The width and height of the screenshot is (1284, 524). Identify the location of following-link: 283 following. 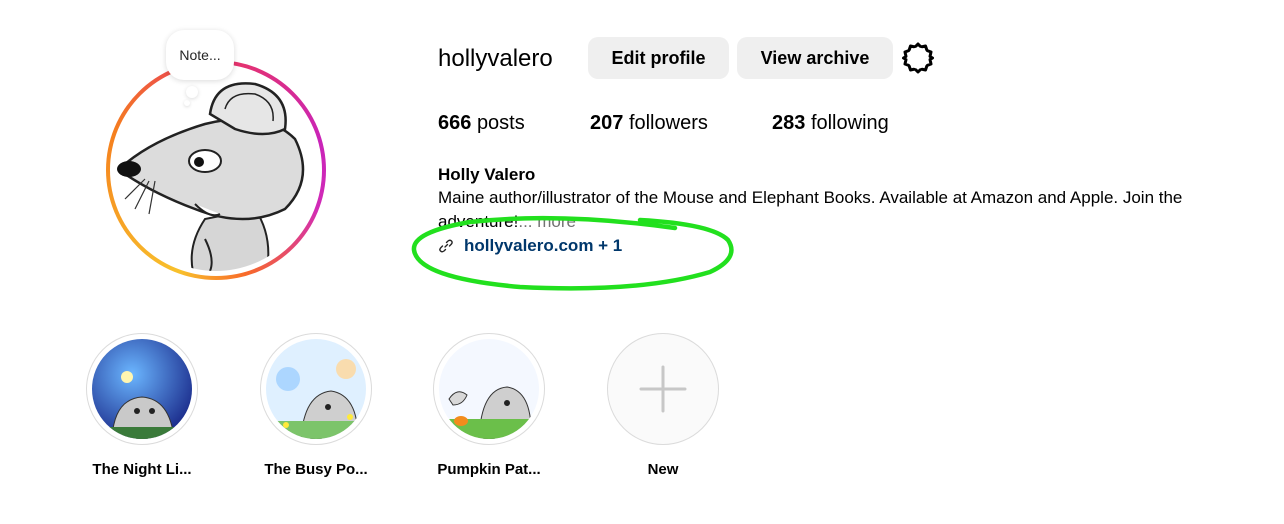
(830, 123).